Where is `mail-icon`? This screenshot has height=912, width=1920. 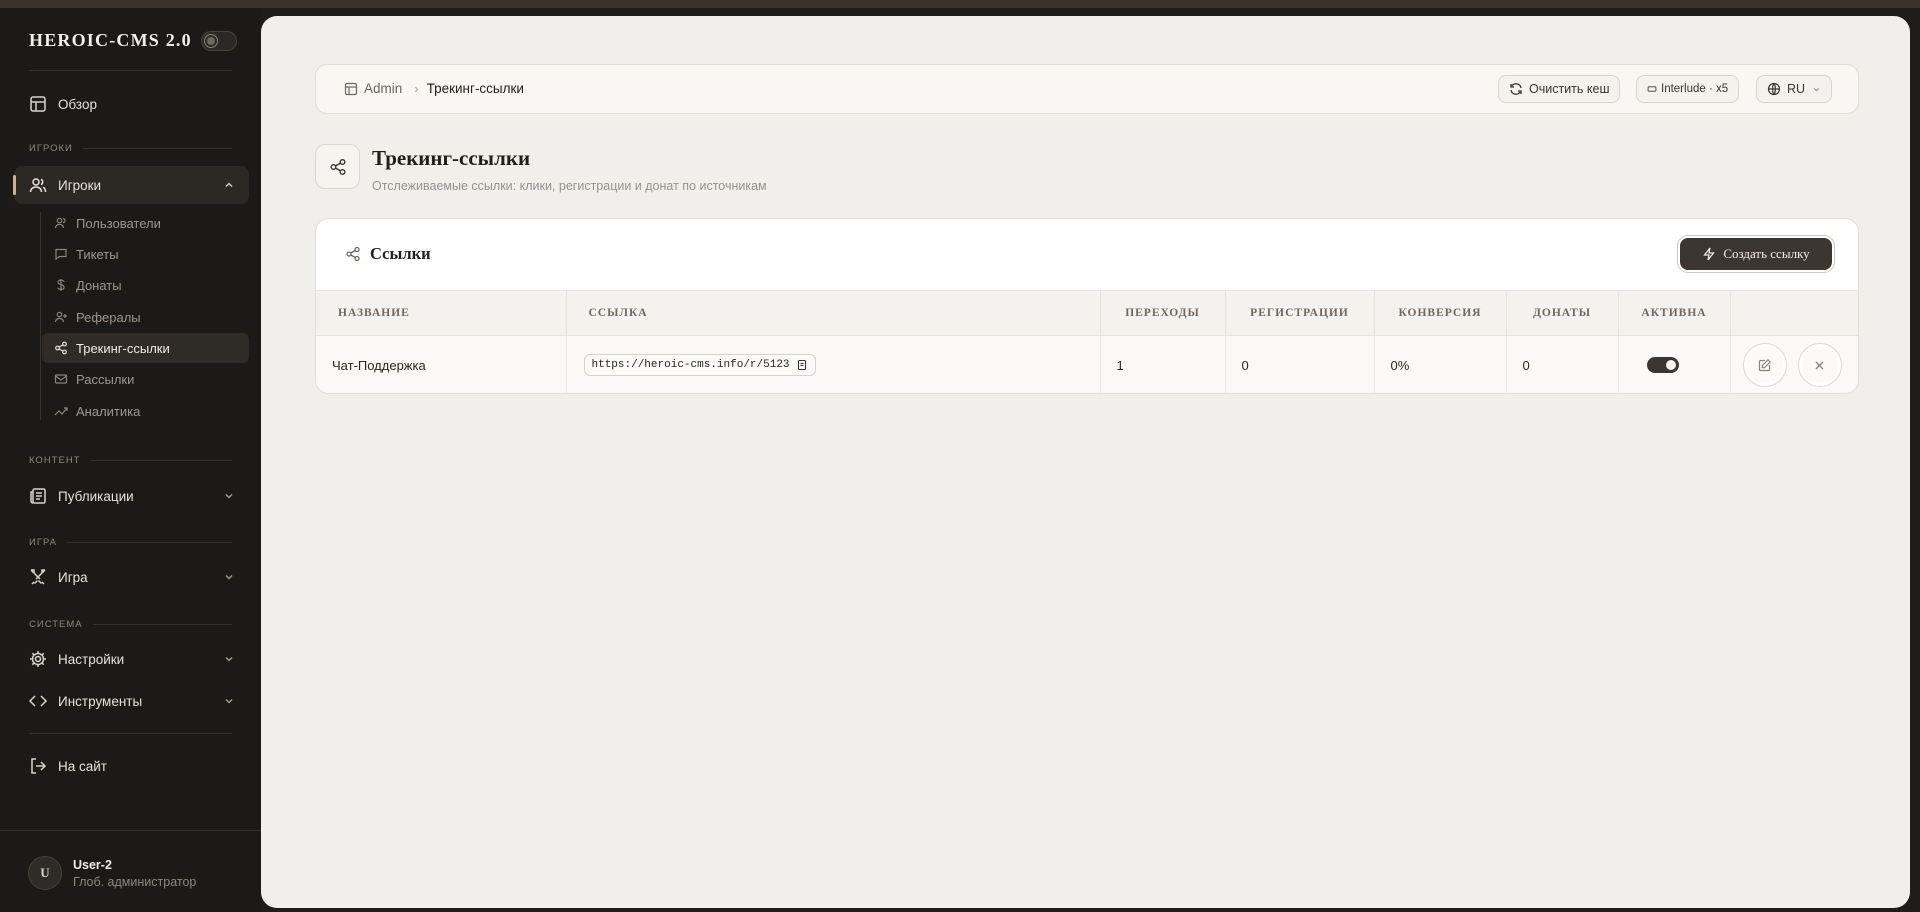 mail-icon is located at coordinates (61, 379).